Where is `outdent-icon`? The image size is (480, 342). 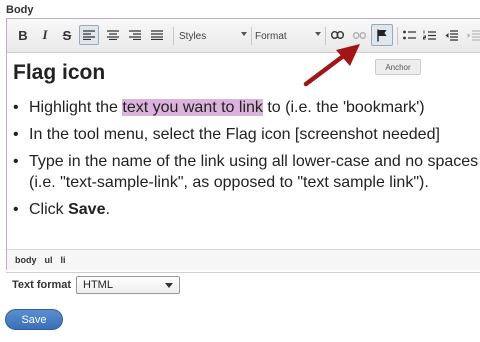 outdent-icon is located at coordinates (451, 35).